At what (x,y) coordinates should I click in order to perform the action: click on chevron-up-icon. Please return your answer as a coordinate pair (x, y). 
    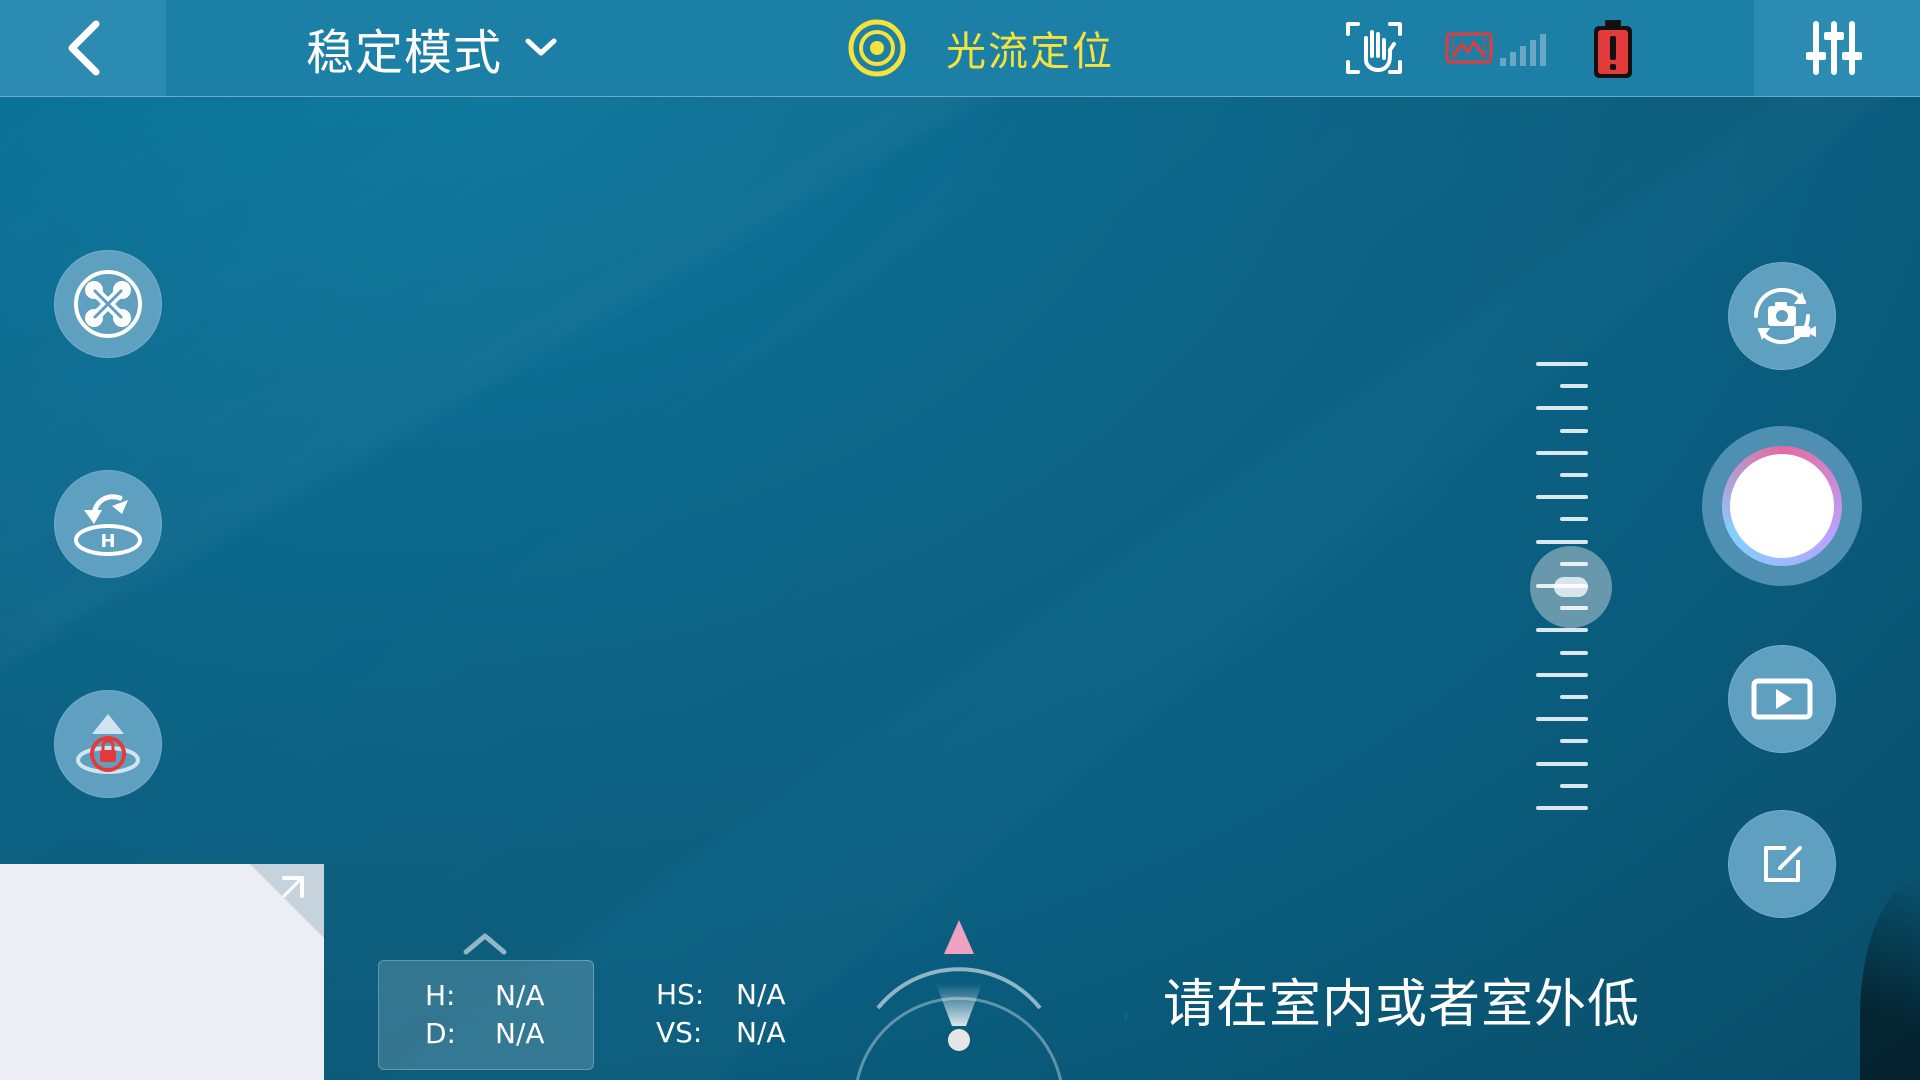
    Looking at the image, I should click on (485, 943).